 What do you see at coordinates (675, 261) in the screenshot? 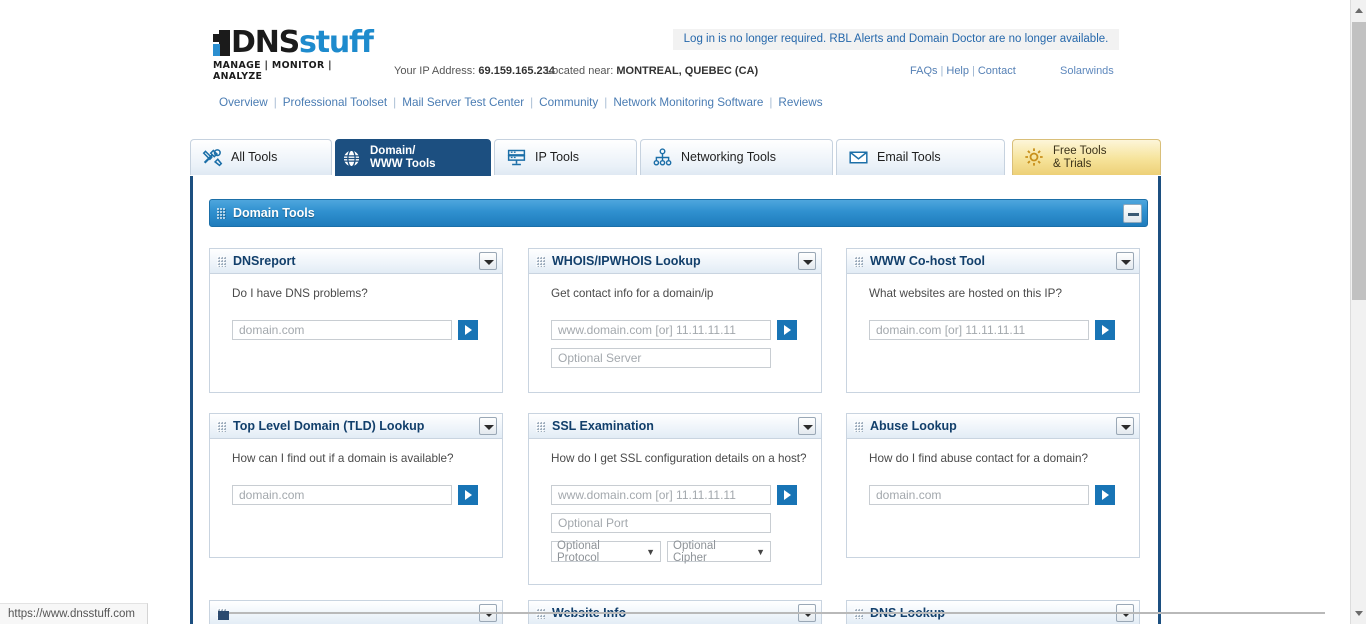
I see `card-header: WHOIS/IPWHOIS Lookup` at bounding box center [675, 261].